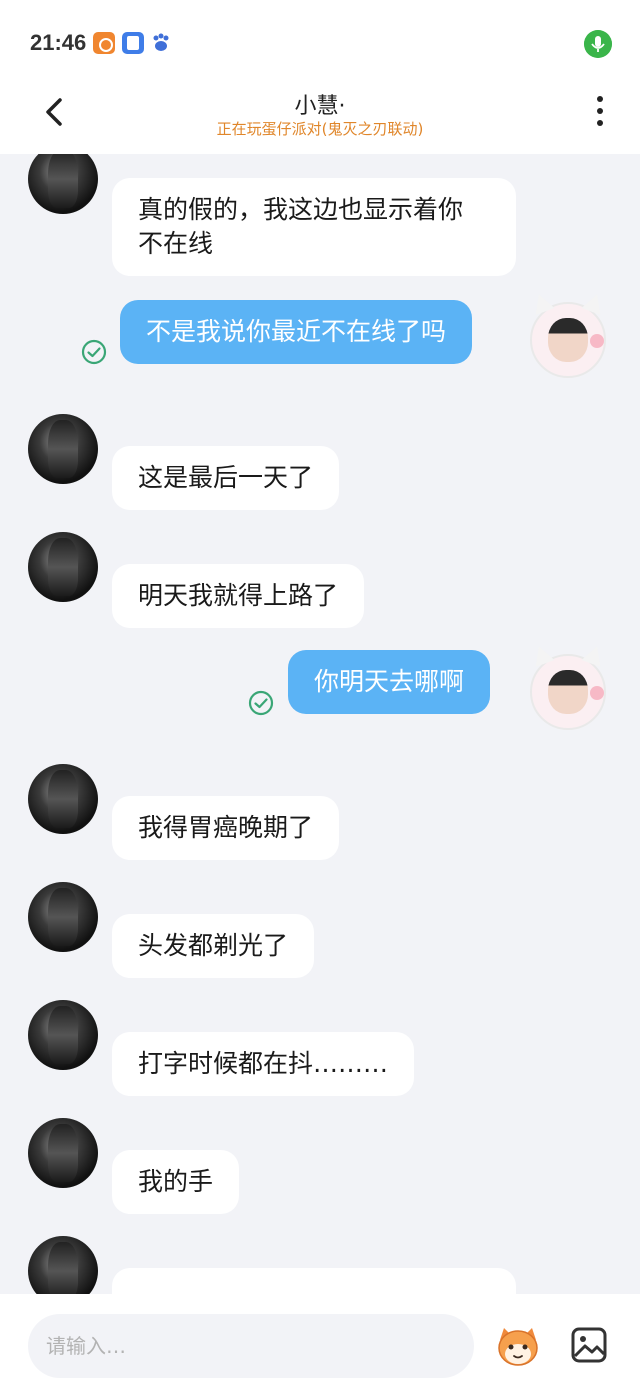  I want to click on message-input-bar, so click(320, 1347).